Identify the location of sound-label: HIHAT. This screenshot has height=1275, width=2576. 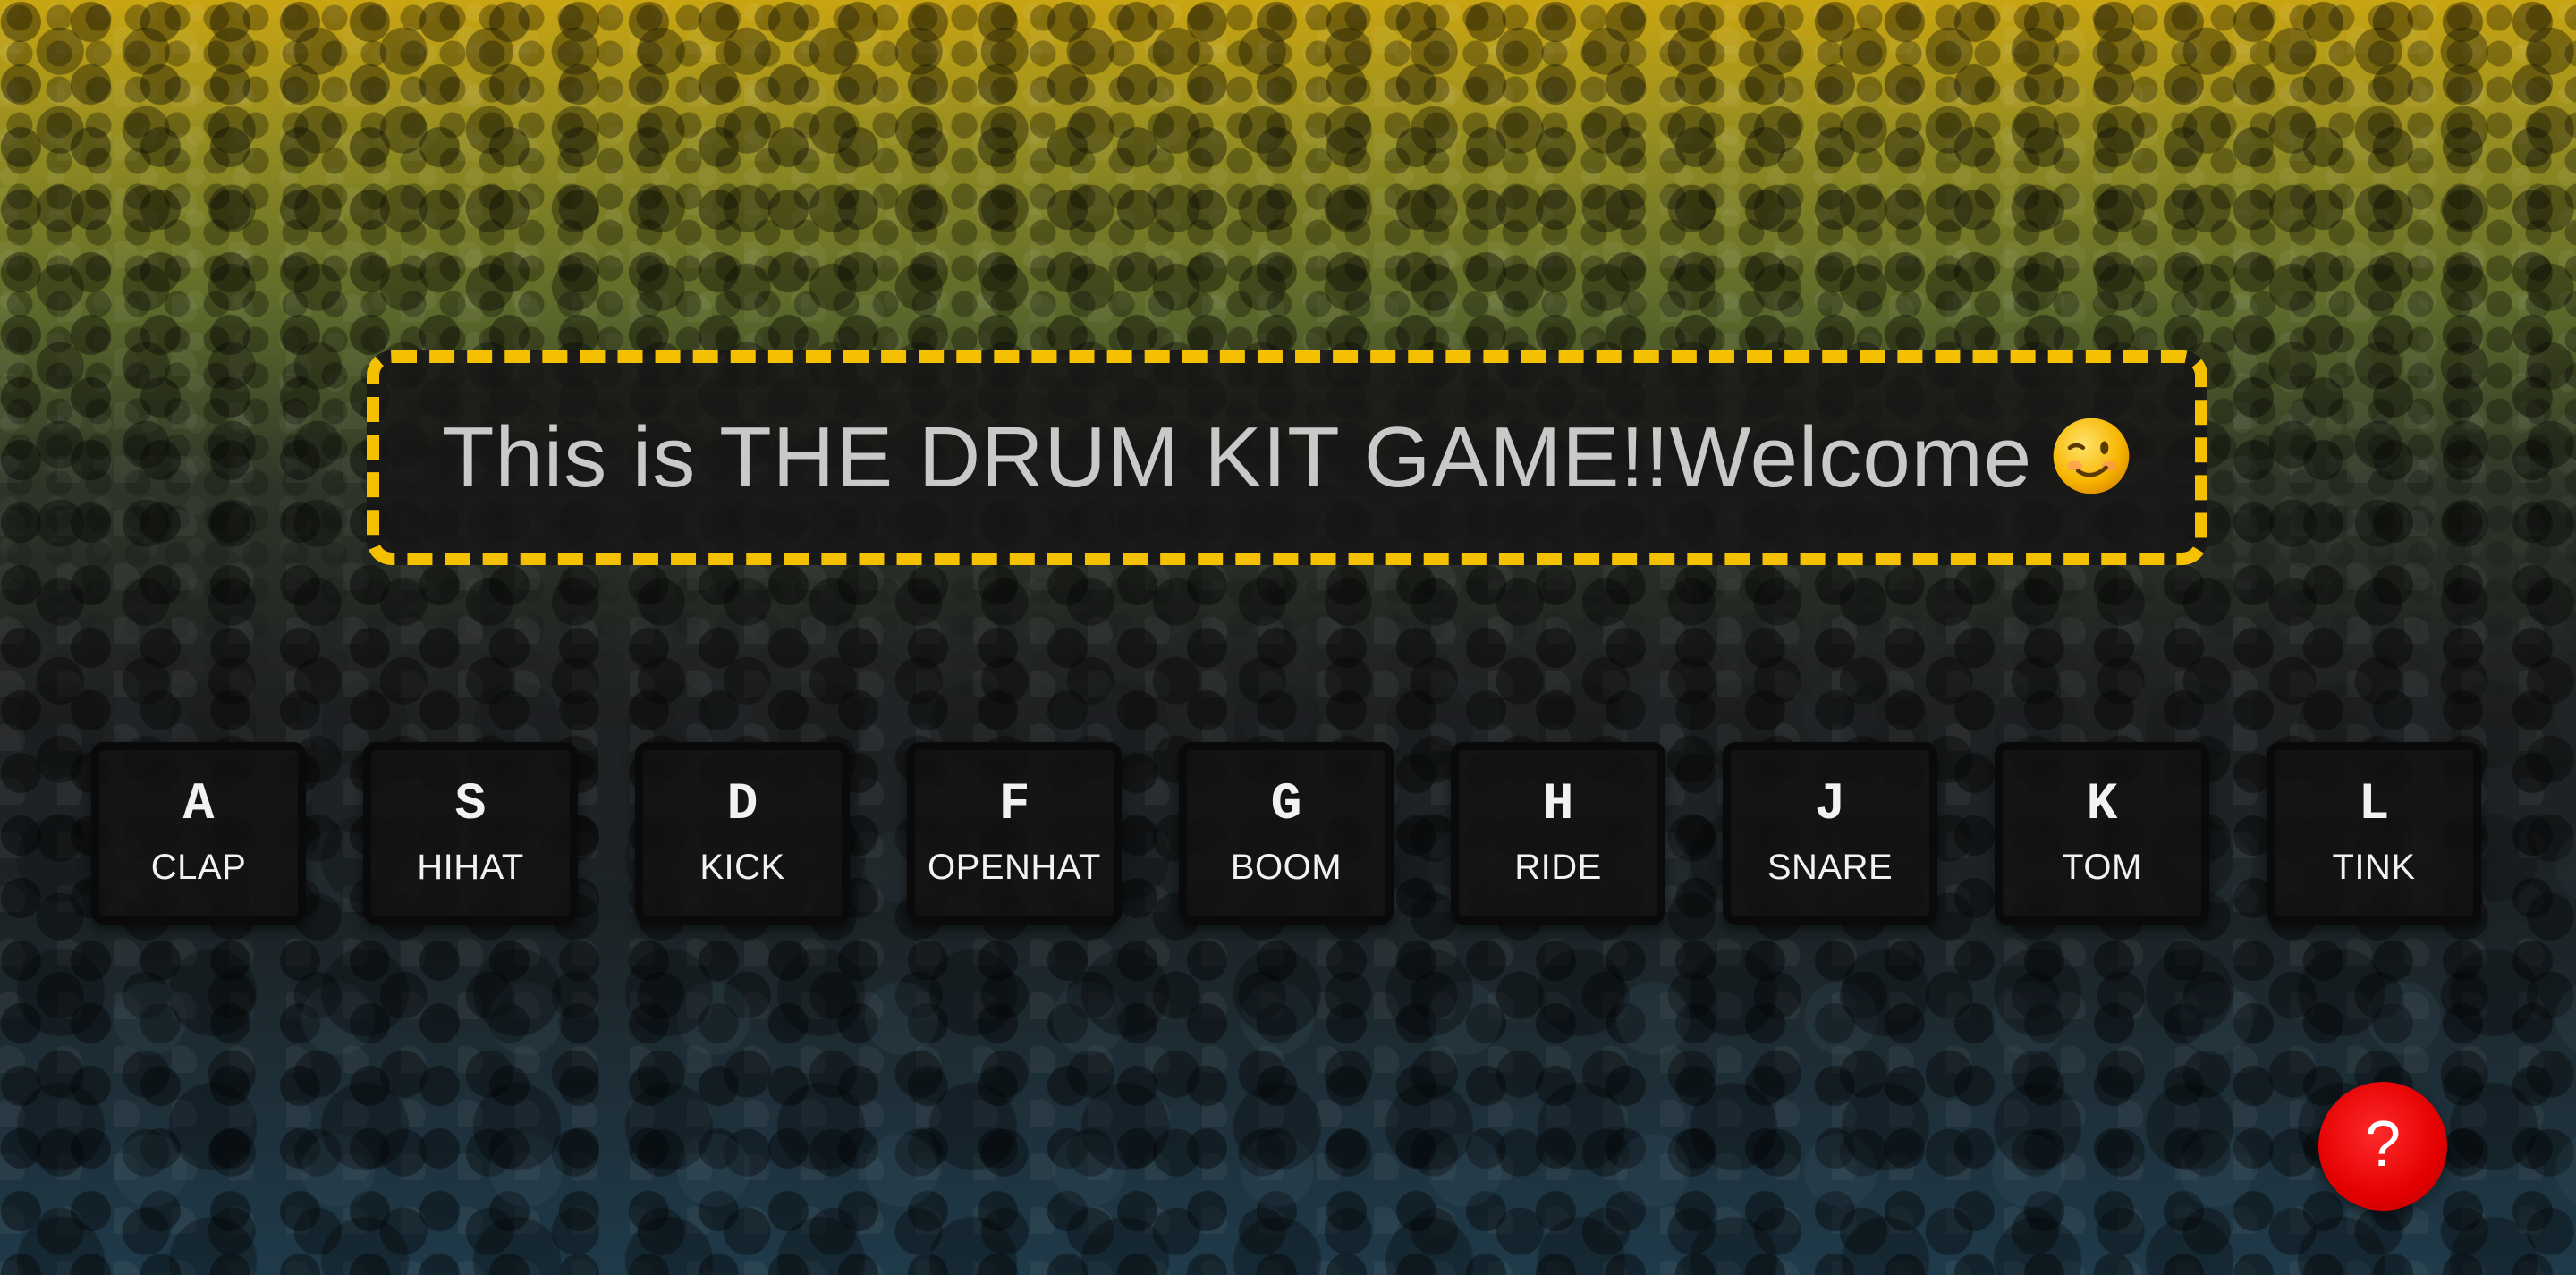
(470, 867).